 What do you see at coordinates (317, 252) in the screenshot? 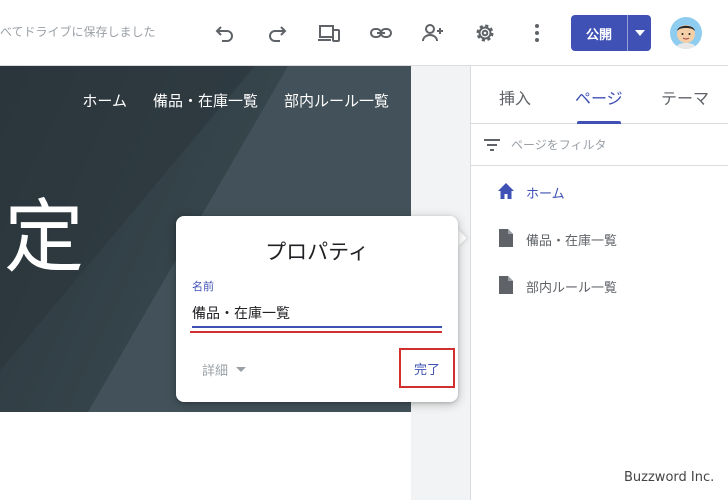
I see `dialog-title: プロパティ` at bounding box center [317, 252].